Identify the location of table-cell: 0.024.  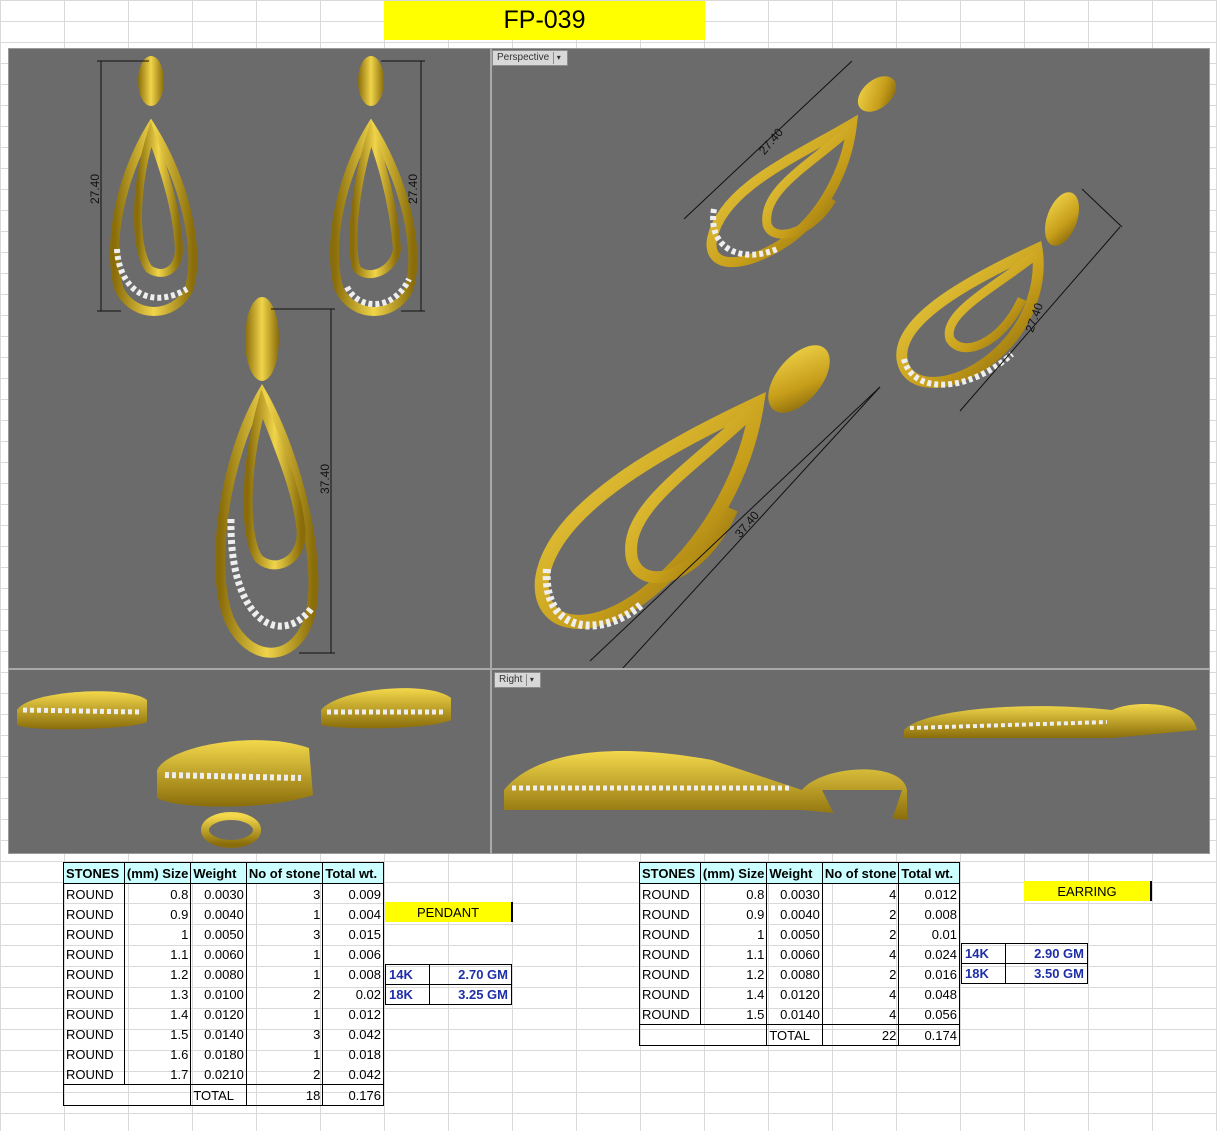
(929, 954).